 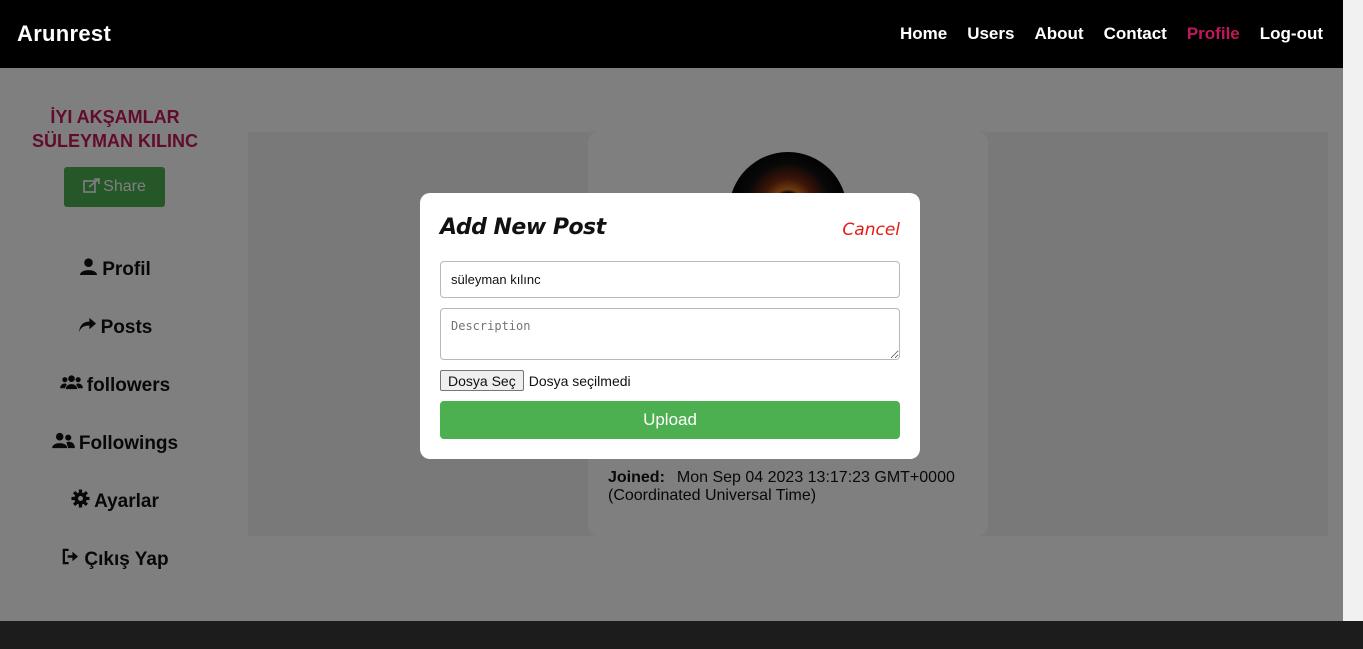 I want to click on nav-link-users: Users, so click(x=990, y=34).